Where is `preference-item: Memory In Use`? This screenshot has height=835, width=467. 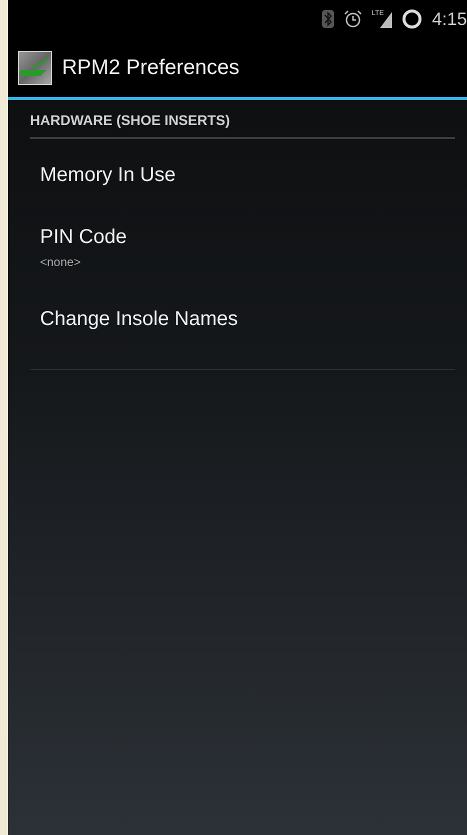 preference-item: Memory In Use is located at coordinates (242, 175).